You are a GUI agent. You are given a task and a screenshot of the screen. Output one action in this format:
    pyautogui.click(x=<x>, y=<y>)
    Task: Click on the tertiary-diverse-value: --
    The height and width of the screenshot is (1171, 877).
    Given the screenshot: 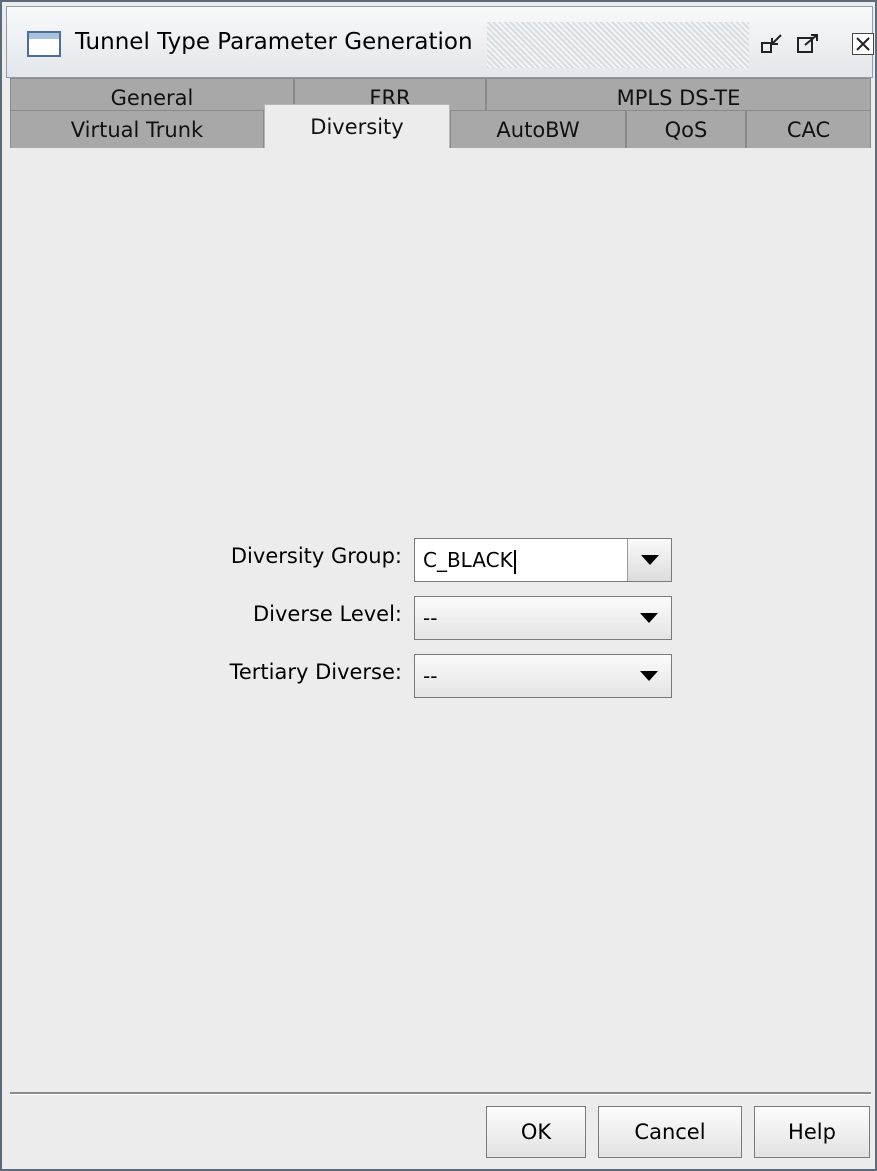 What is the action you would take?
    pyautogui.click(x=430, y=676)
    